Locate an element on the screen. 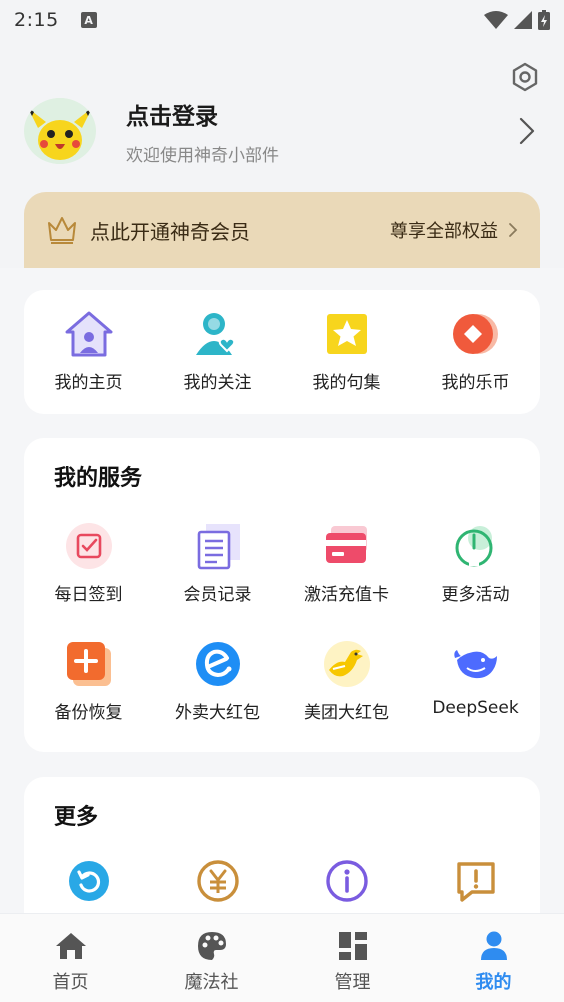  nav-label: 魔法社 is located at coordinates (211, 982).